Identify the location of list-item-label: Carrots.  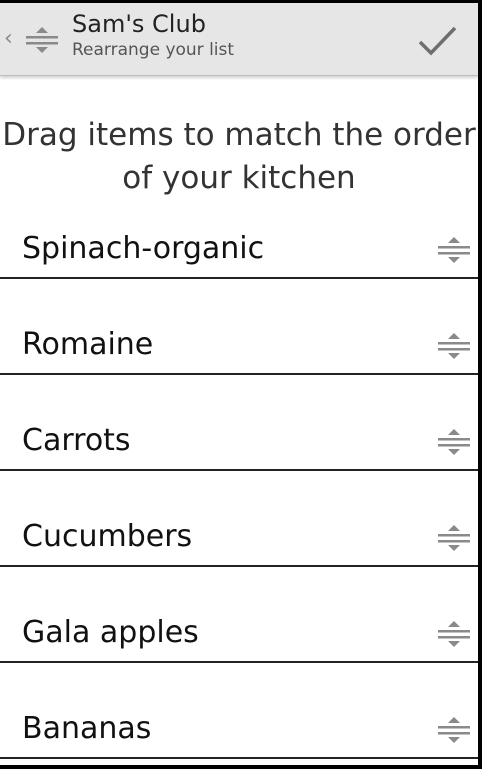
(76, 440).